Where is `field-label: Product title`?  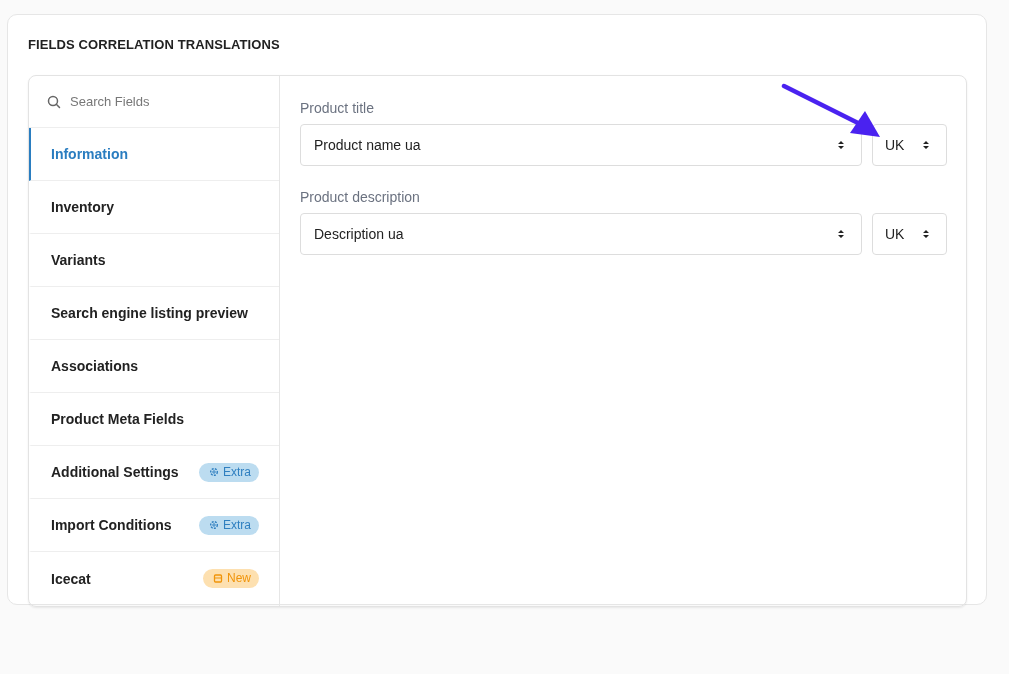 field-label: Product title is located at coordinates (337, 108).